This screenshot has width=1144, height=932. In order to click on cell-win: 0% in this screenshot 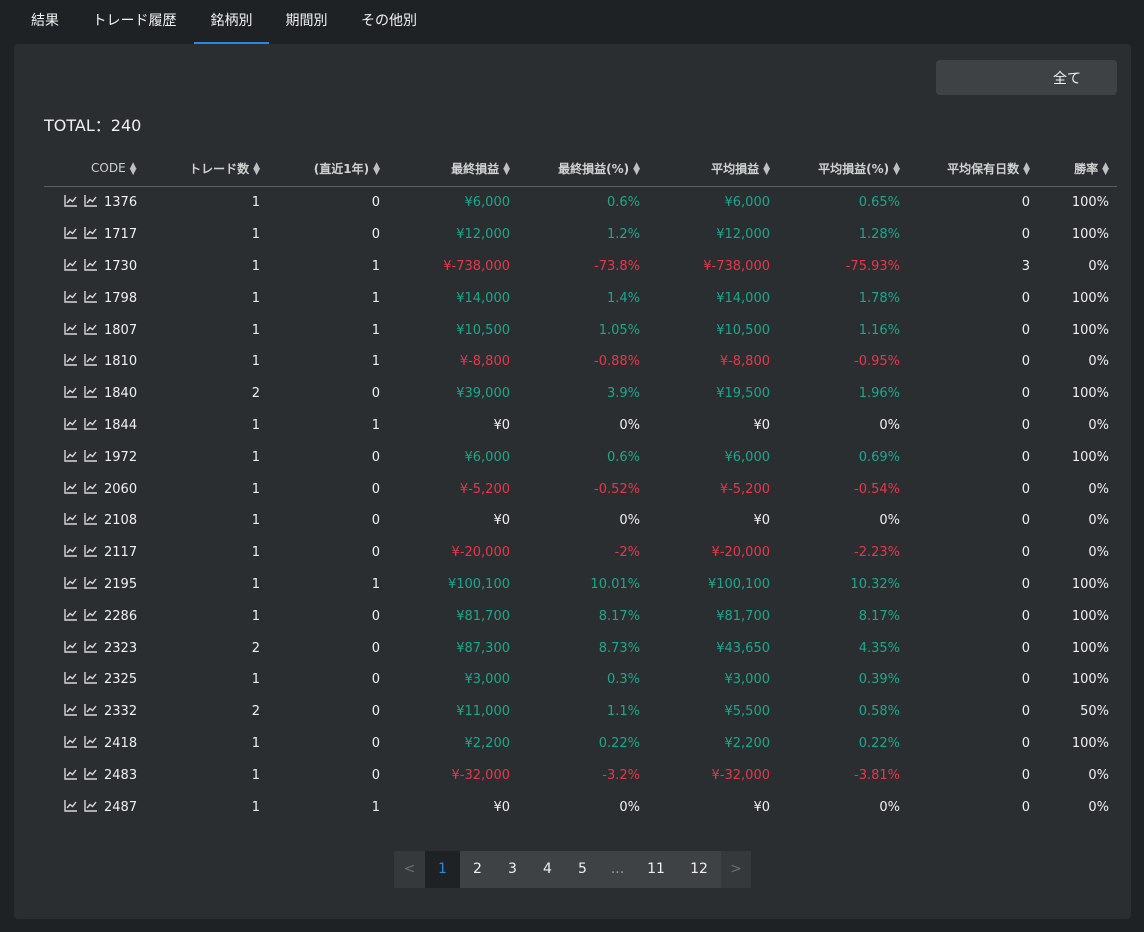, I will do `click(1098, 553)`.